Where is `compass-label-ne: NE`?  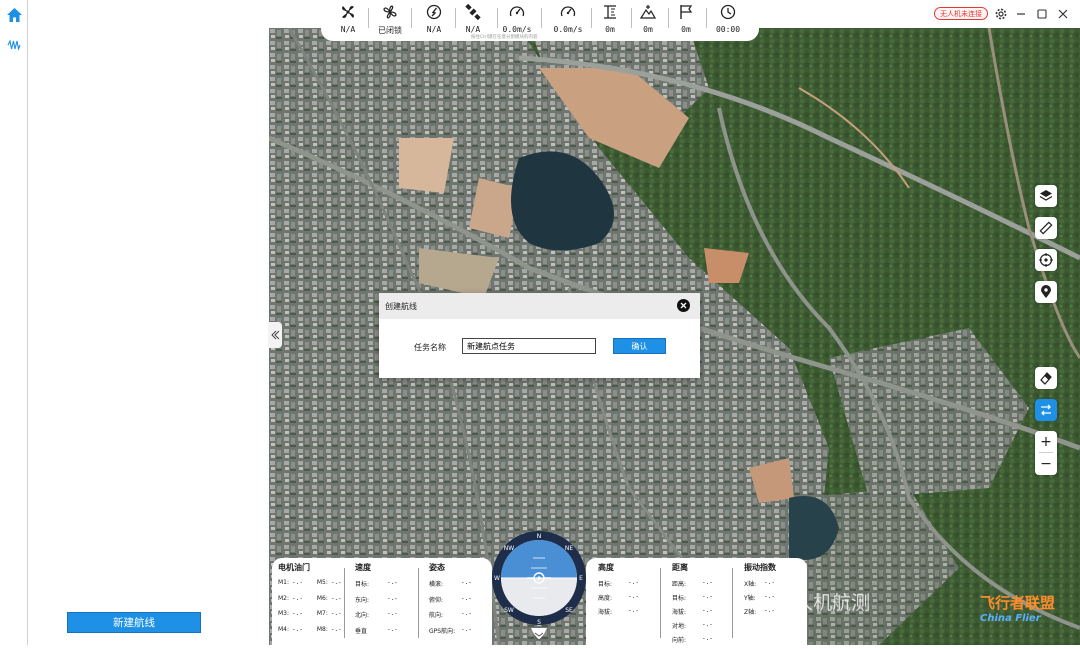 compass-label-ne: NE is located at coordinates (569, 548).